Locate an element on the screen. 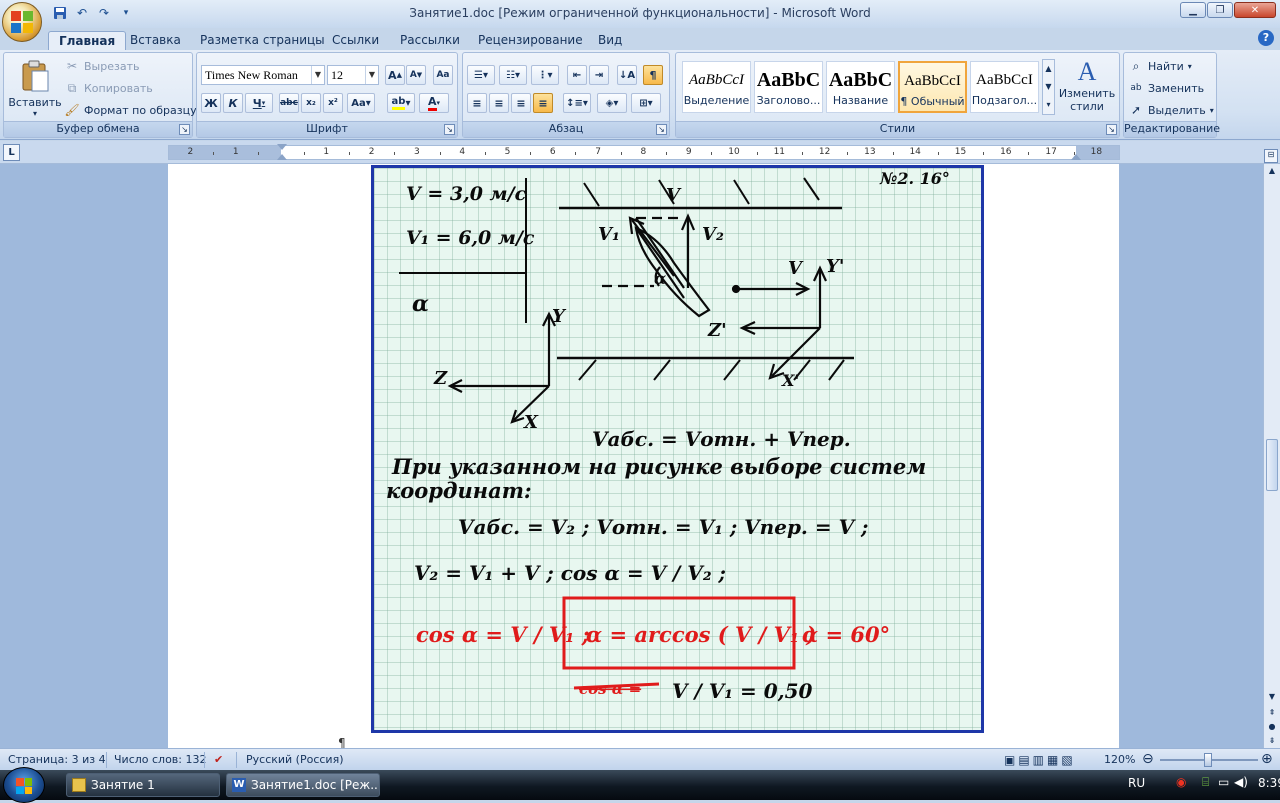  superscript-icon: x² is located at coordinates (333, 103).